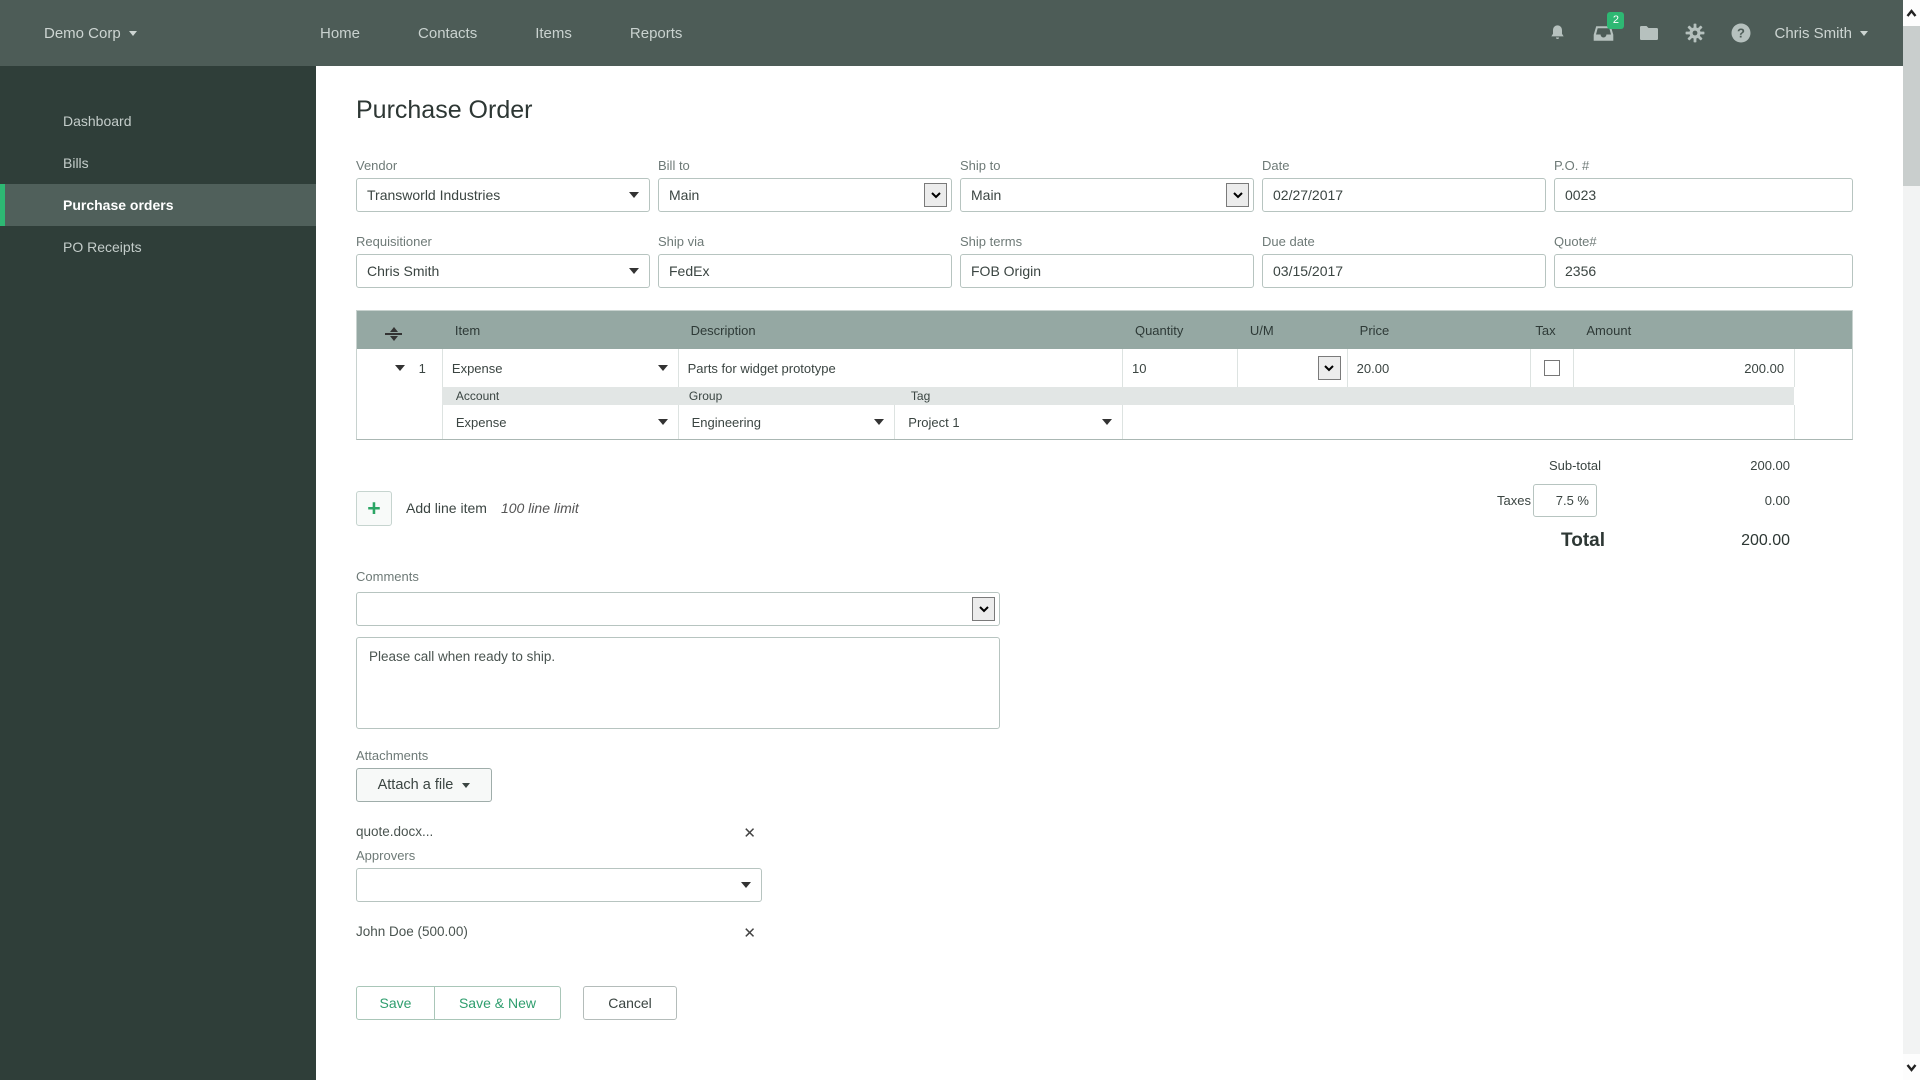 This screenshot has height=1080, width=1920. I want to click on nav-utilities: 2 ? Chris Smith, so click(1706, 33).